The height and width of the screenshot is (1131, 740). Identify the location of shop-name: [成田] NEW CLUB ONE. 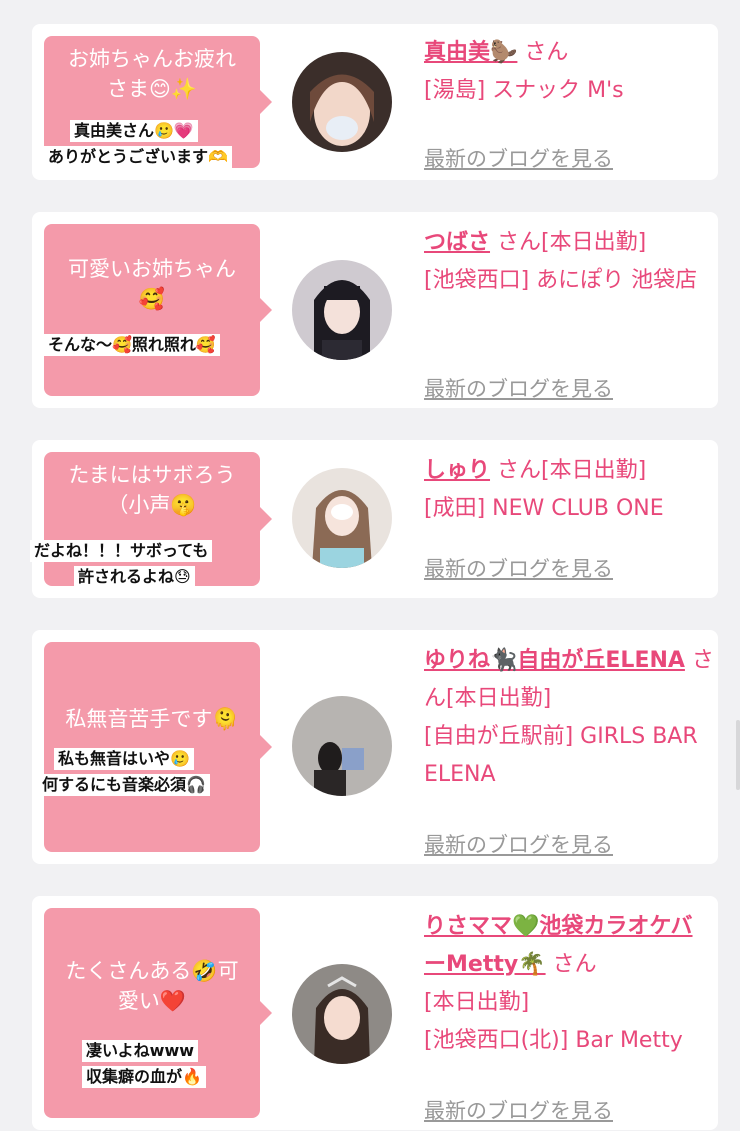
(569, 509).